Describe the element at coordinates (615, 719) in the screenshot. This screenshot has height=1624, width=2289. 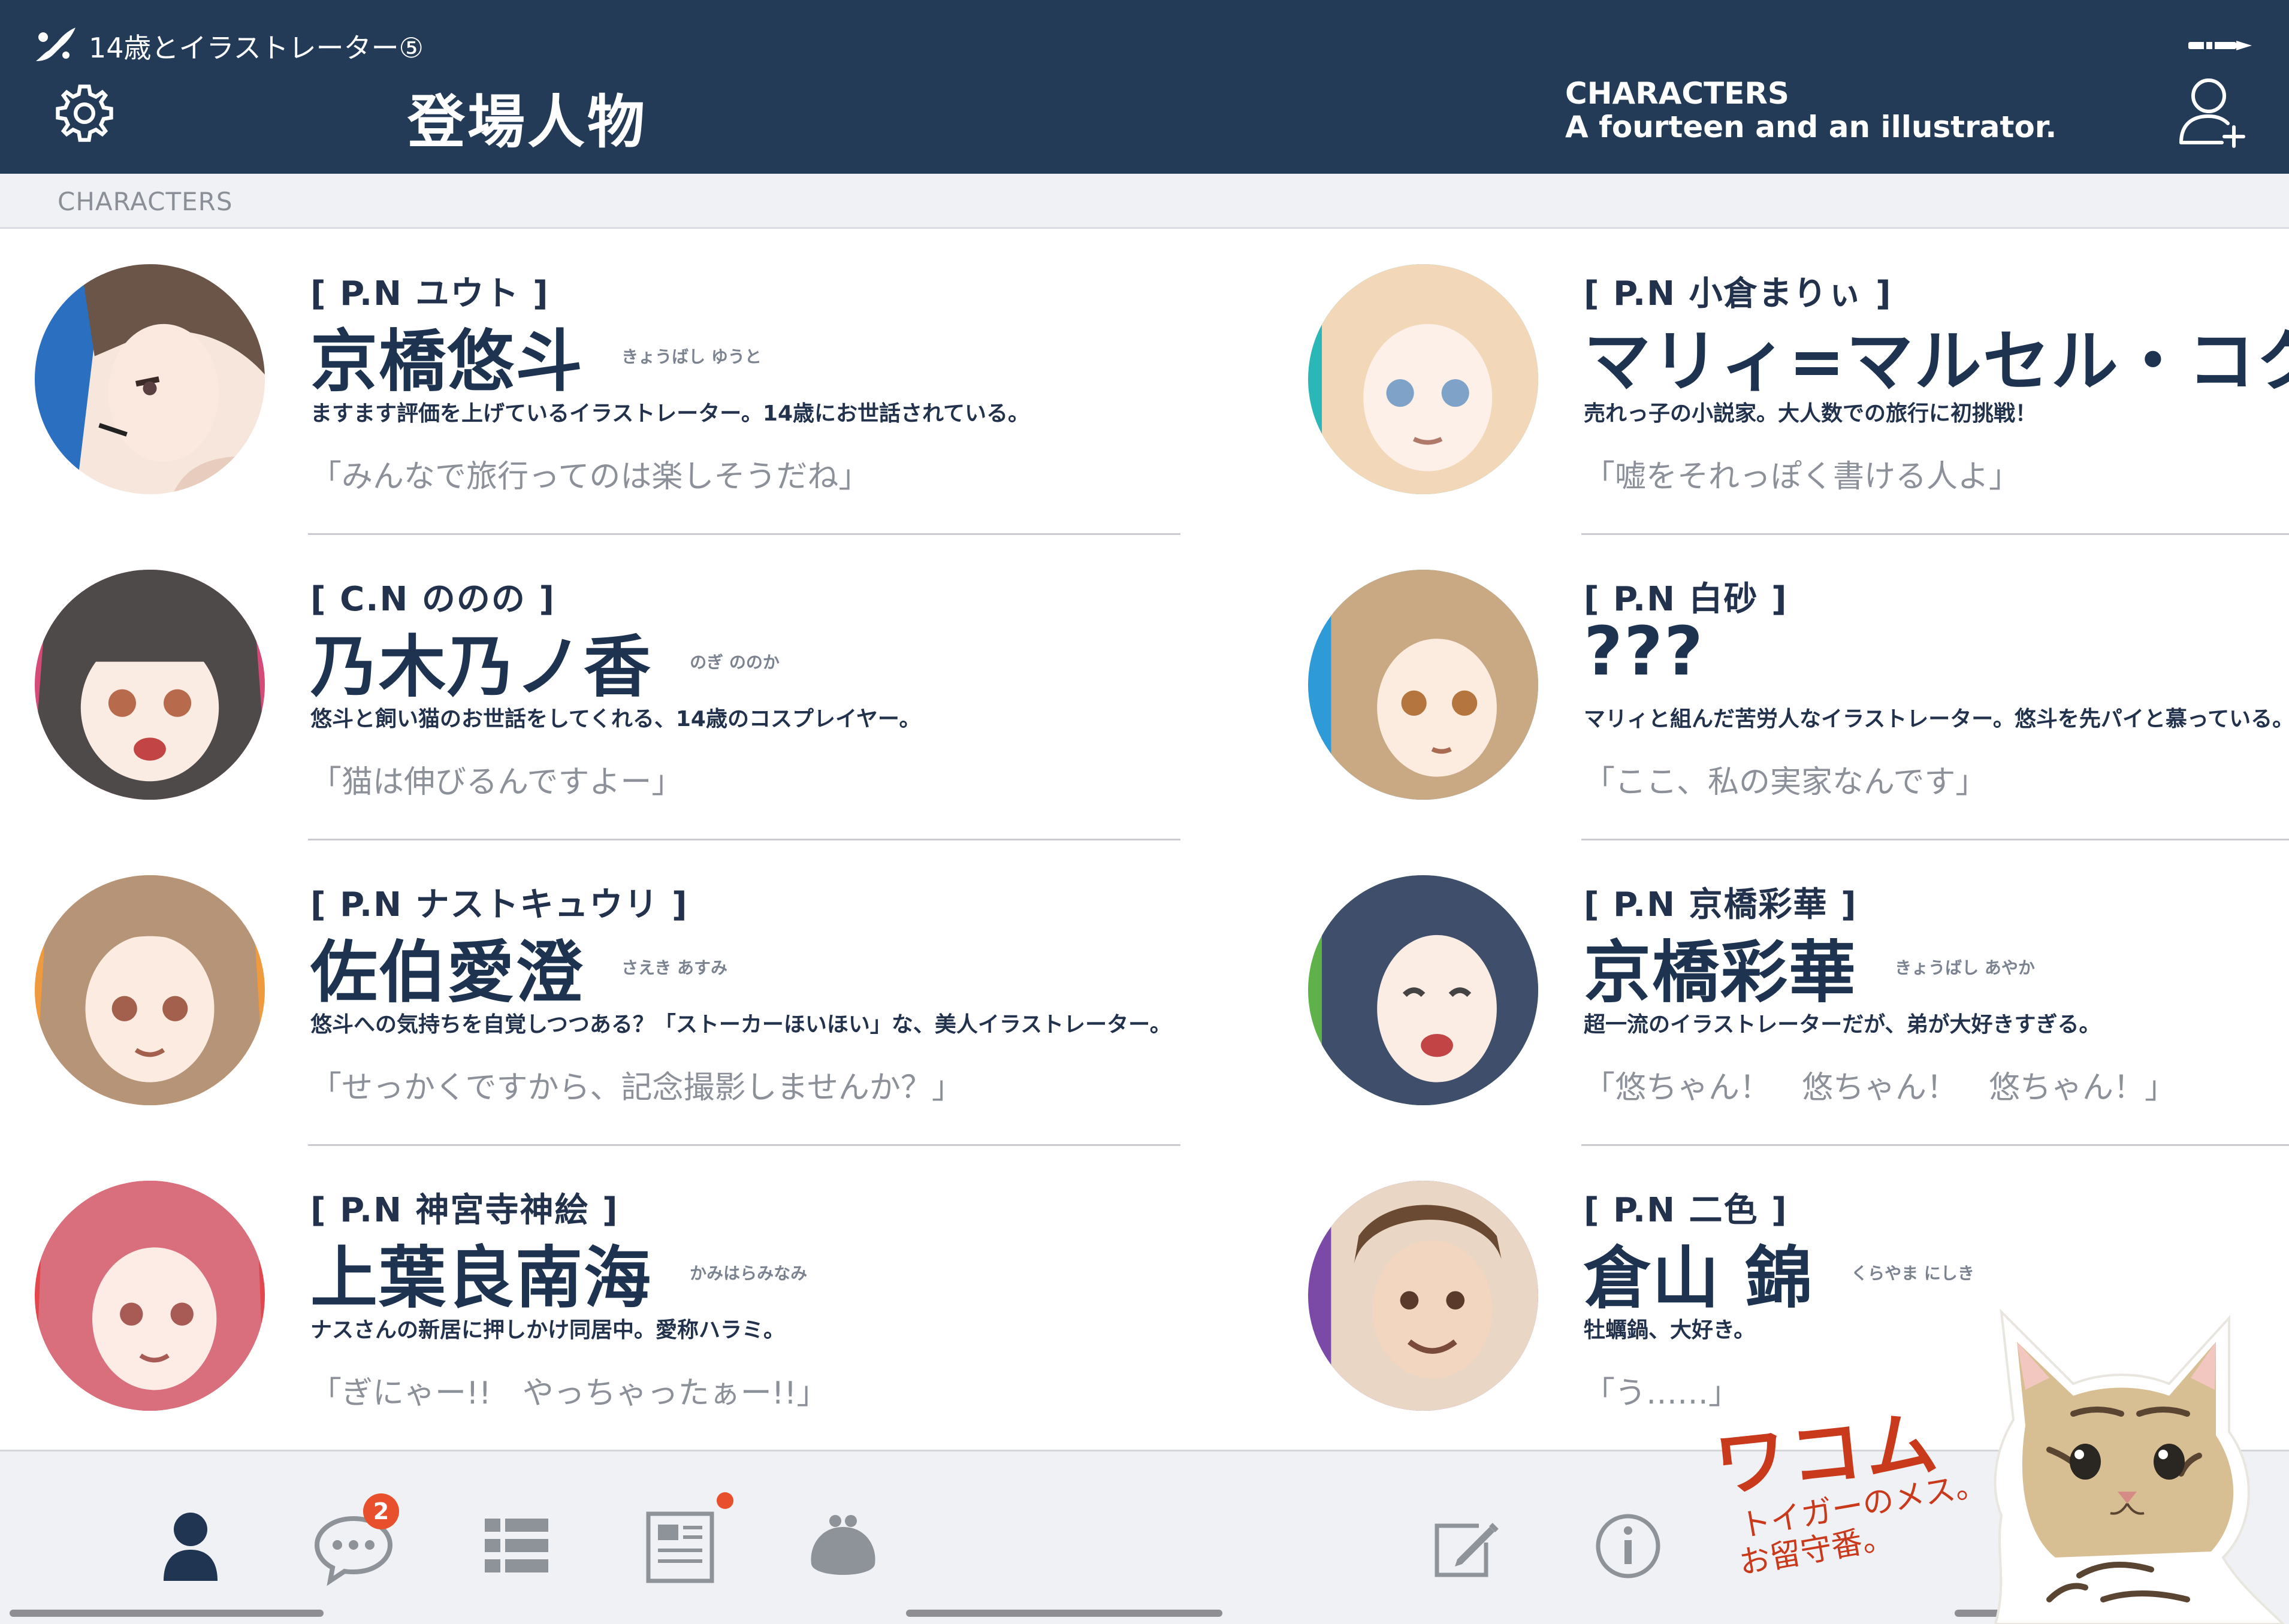
I see `character-description: 悠斗と飼い猫のお世話をしてくれる、14歳のコスプレイヤー。` at that location.